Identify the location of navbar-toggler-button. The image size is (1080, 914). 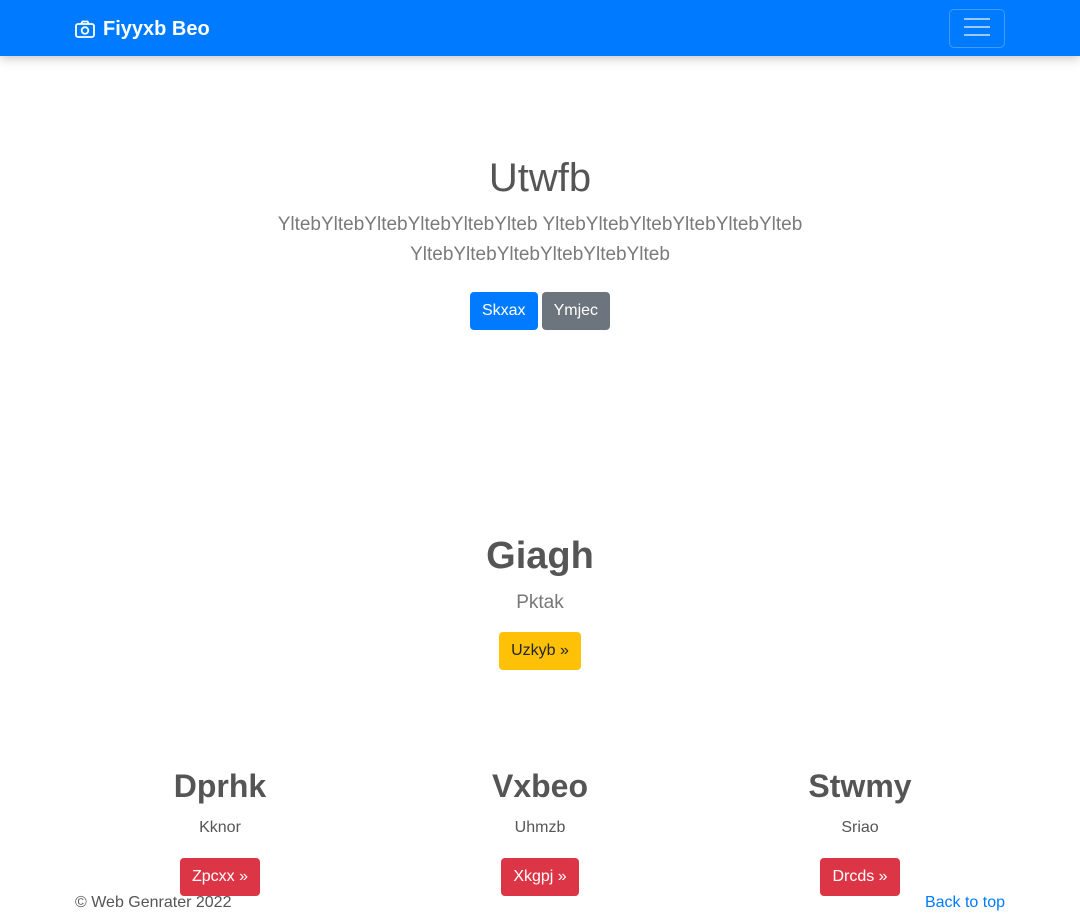
(977, 28).